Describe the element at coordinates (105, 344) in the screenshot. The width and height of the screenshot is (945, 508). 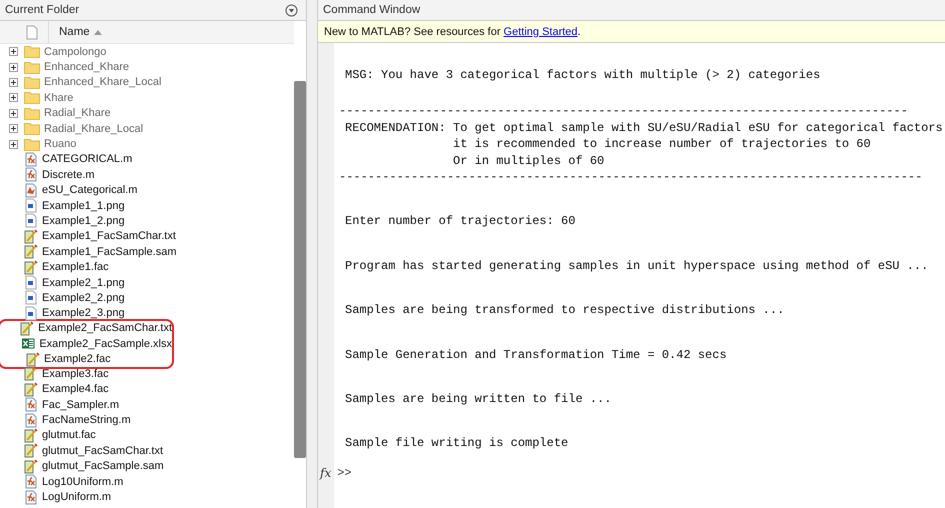
I see `file-item: Example2_FacSample.xlsx` at that location.